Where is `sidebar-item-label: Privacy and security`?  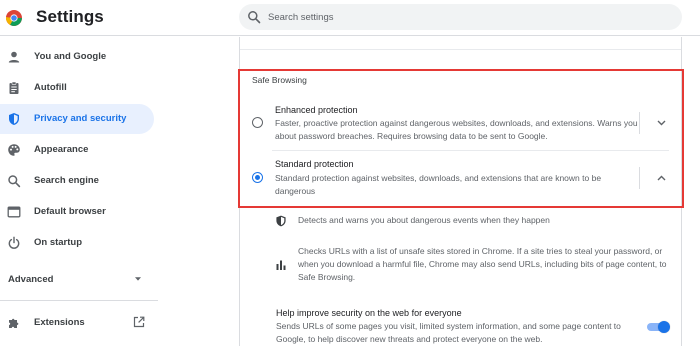 sidebar-item-label: Privacy and security is located at coordinates (80, 118).